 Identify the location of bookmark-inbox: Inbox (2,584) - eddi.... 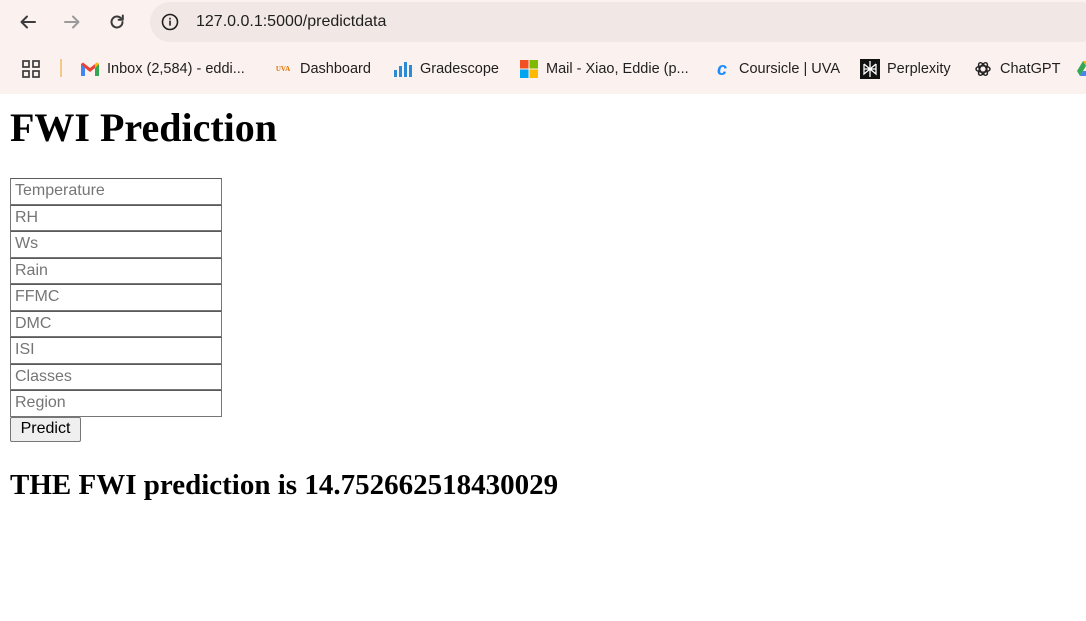
(162, 69).